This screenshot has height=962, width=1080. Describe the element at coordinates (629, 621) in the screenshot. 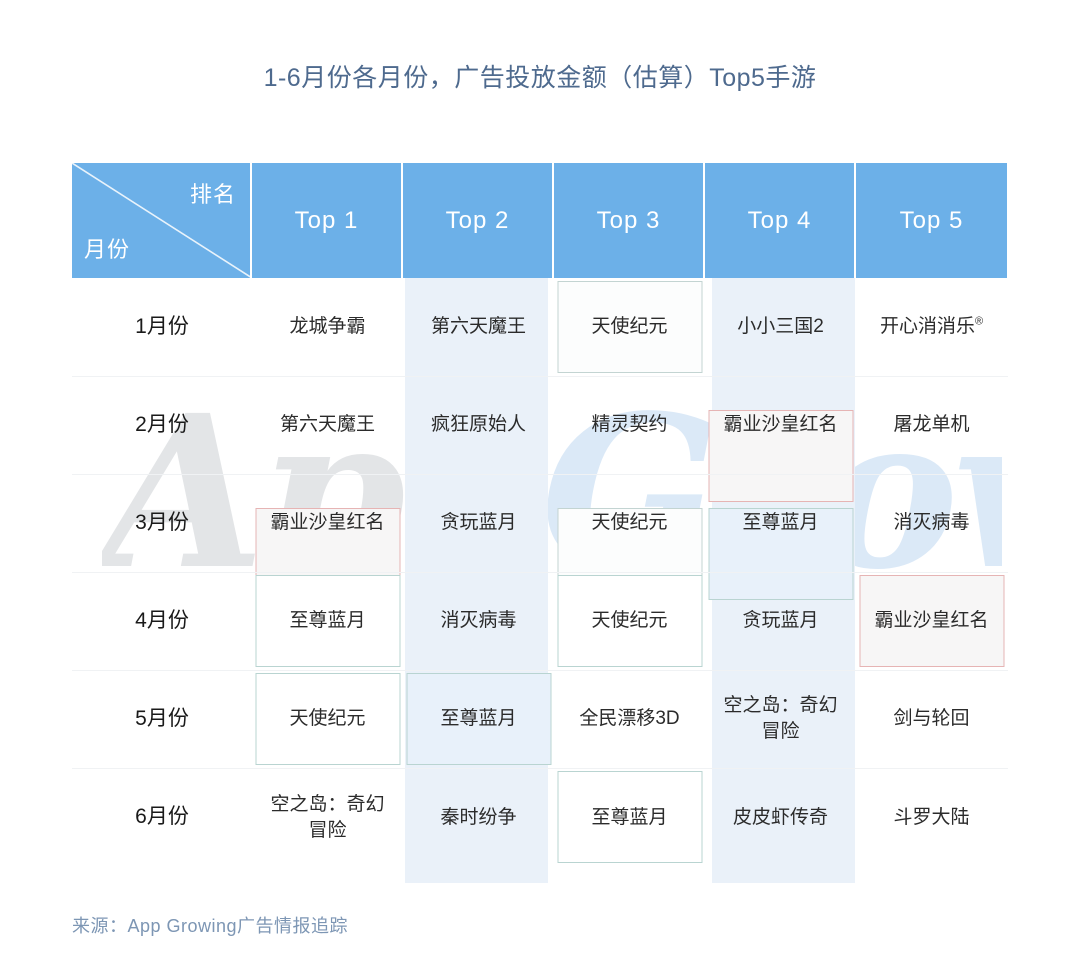

I see `cell-r4-top3: 天使纪元` at that location.